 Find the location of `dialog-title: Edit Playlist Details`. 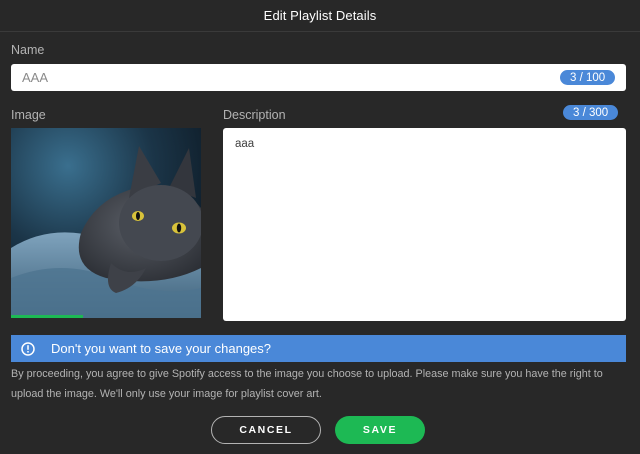

dialog-title: Edit Playlist Details is located at coordinates (320, 15).